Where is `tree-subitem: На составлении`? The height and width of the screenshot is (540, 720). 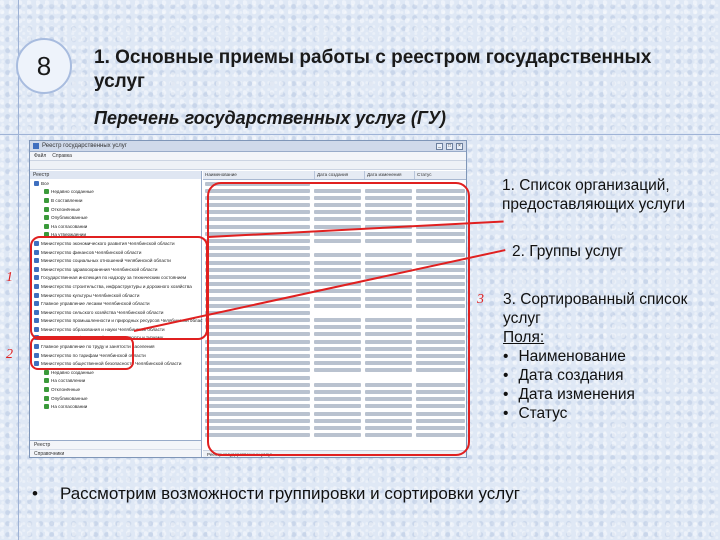 tree-subitem: На составлении is located at coordinates (115, 381).